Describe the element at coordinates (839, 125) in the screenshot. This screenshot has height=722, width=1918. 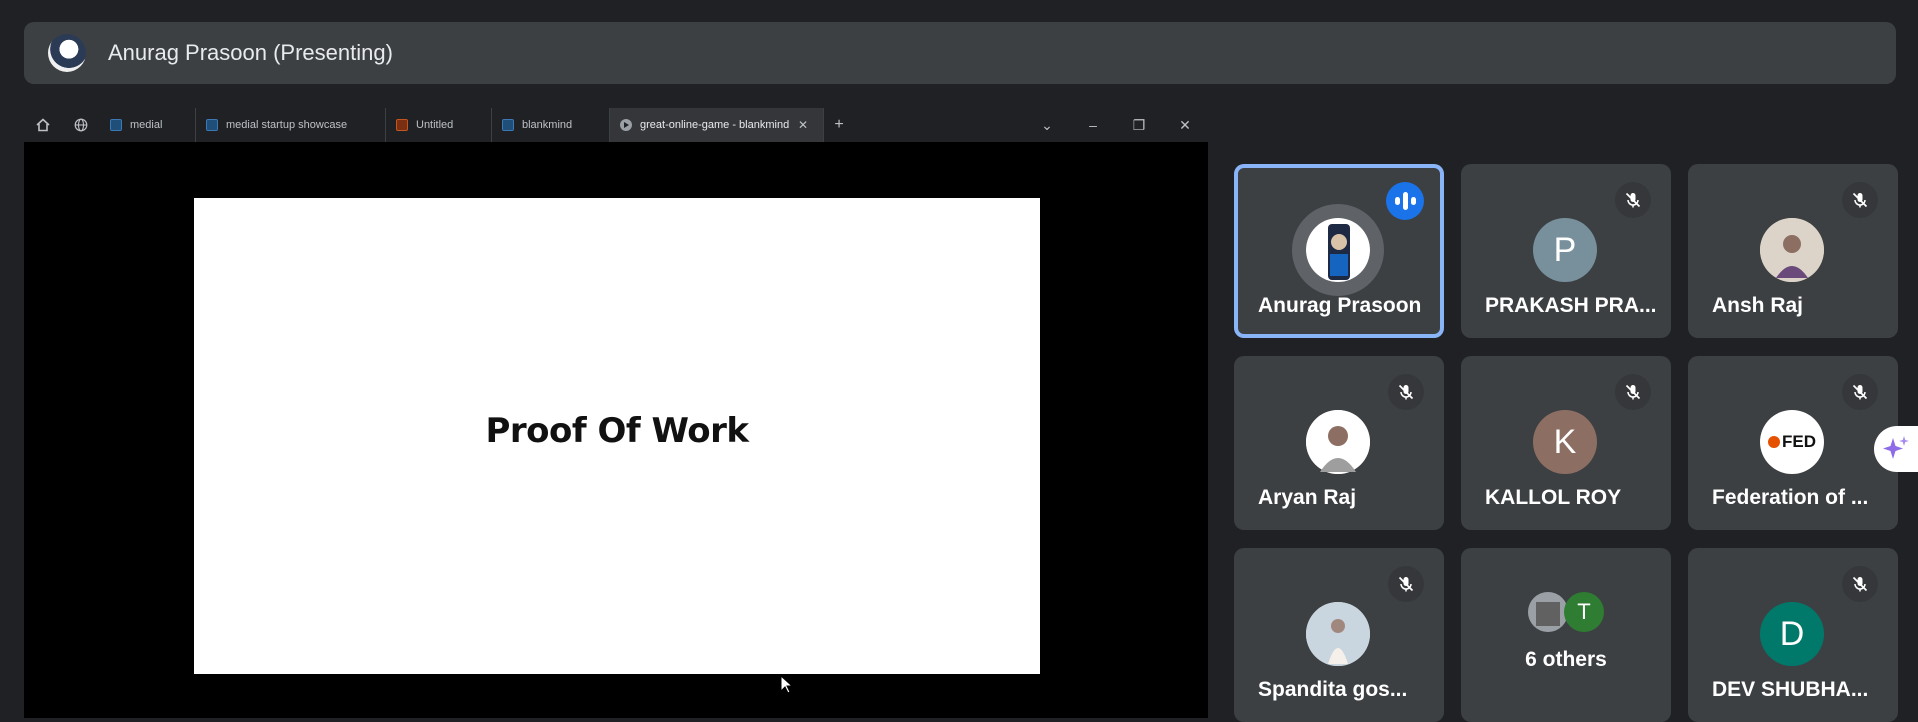
I see `new-tab-button: +` at that location.